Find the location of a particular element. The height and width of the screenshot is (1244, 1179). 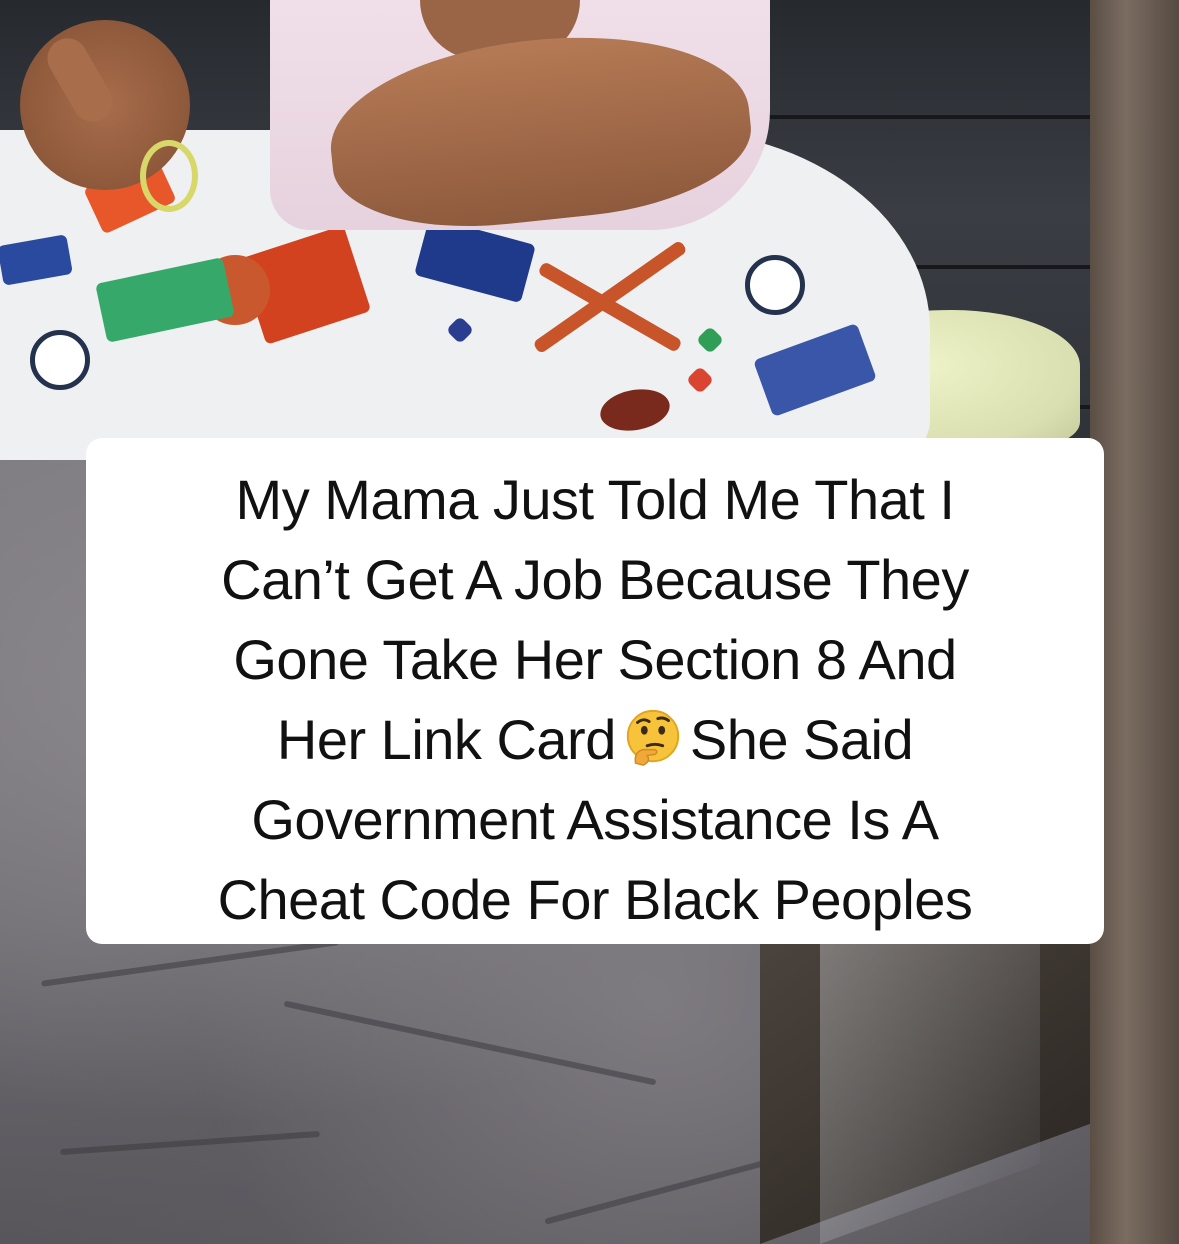

football-print is located at coordinates (635, 410).